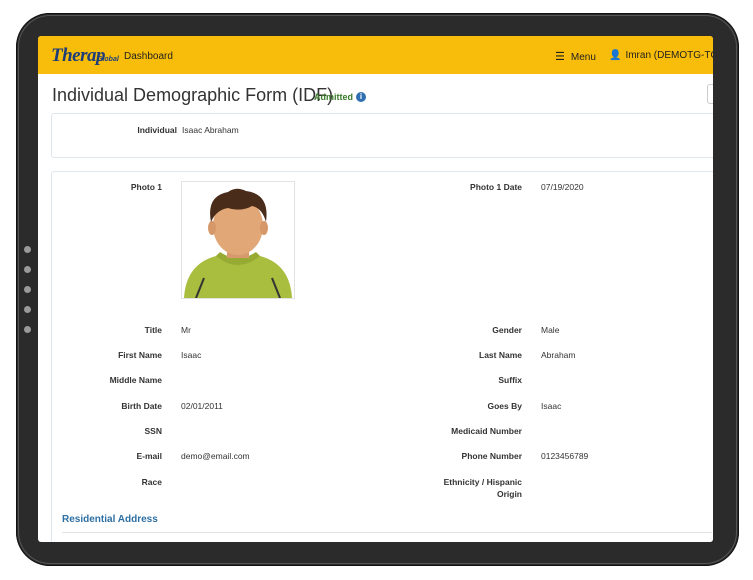 The width and height of the screenshot is (753, 580). What do you see at coordinates (562, 187) in the screenshot?
I see `photo-date-value: 07/19/2020` at bounding box center [562, 187].